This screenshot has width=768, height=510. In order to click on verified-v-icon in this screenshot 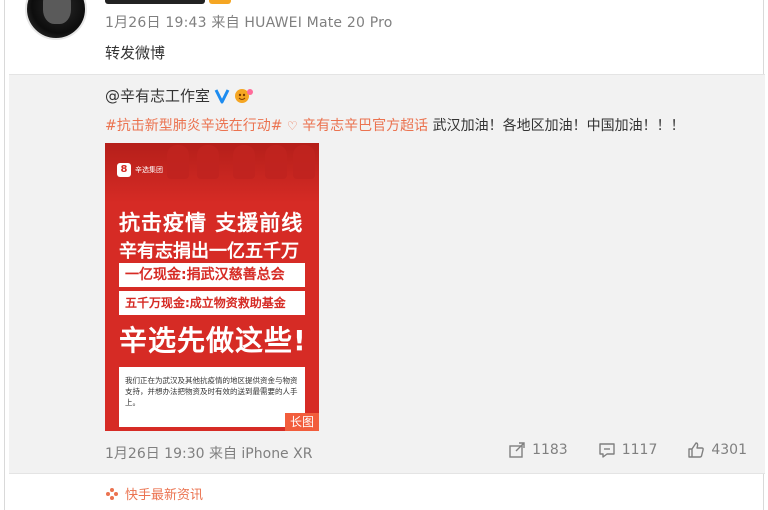, I will do `click(222, 95)`.